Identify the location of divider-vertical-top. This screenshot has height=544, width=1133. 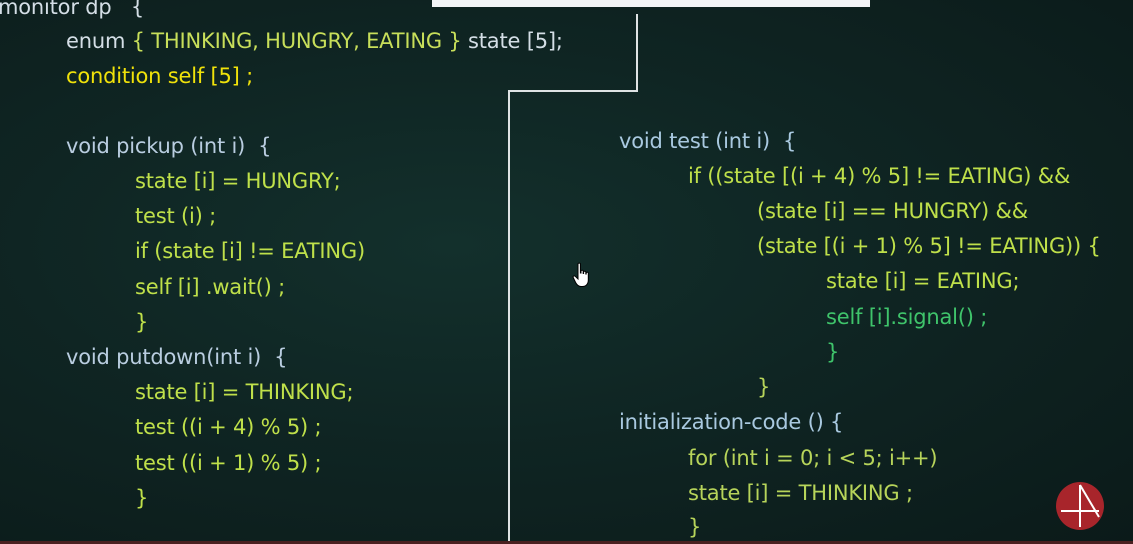
(637, 53).